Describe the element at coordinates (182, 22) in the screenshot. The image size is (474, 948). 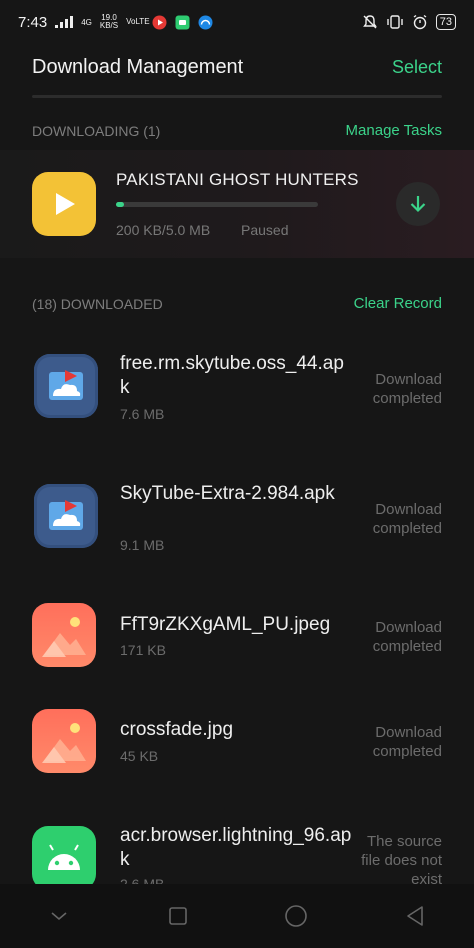
I see `chat-app-icon` at that location.